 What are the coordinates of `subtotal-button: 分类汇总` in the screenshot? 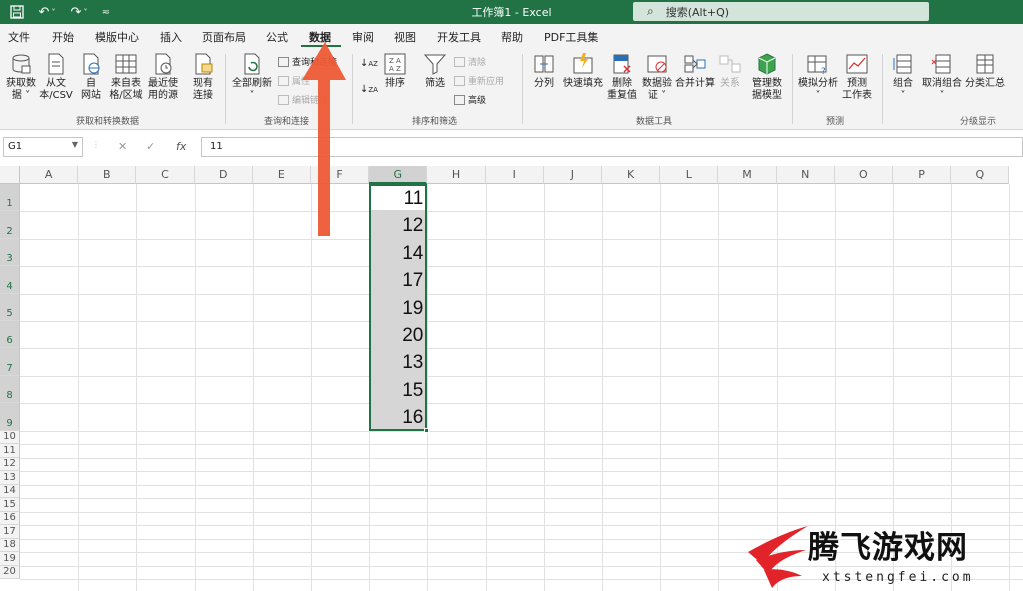 It's located at (985, 71).